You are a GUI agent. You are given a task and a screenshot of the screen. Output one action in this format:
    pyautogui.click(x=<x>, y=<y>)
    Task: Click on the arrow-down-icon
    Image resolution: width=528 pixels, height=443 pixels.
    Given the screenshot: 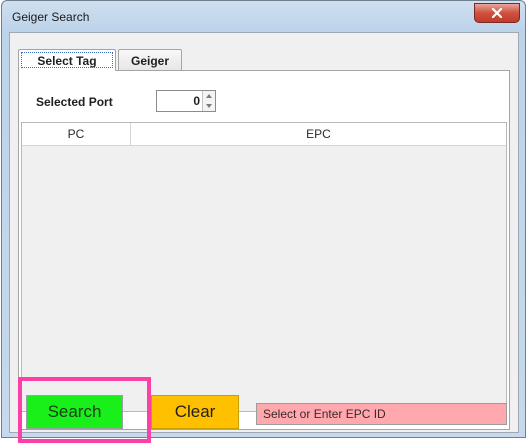 What is the action you would take?
    pyautogui.click(x=209, y=106)
    